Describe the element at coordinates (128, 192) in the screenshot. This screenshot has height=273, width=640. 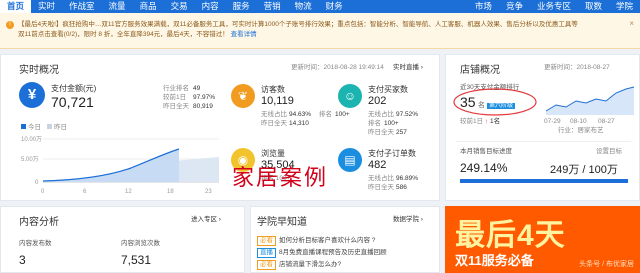
I see `x-label-12: 12` at that location.